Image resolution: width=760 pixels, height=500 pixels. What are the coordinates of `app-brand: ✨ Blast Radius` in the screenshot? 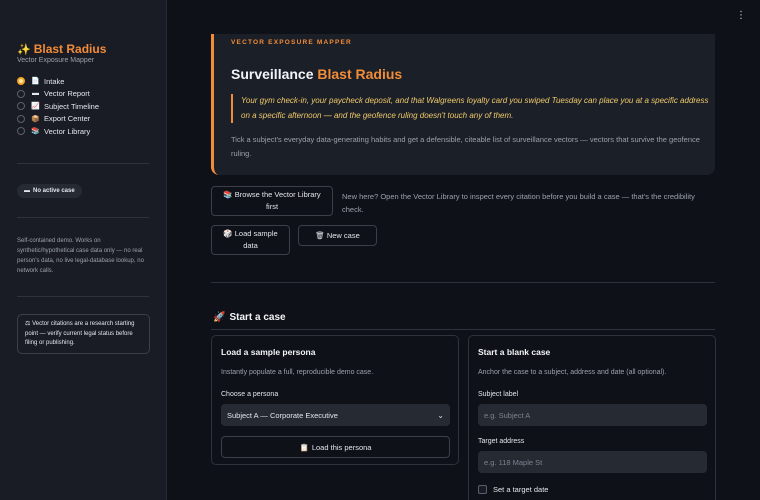 It's located at (61, 49).